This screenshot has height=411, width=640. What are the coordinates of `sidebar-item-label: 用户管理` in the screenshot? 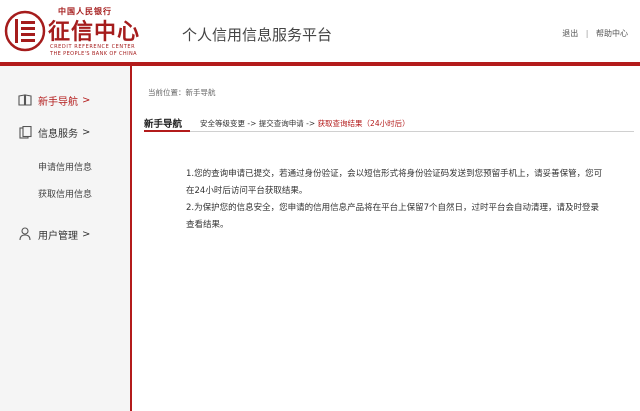 It's located at (58, 236).